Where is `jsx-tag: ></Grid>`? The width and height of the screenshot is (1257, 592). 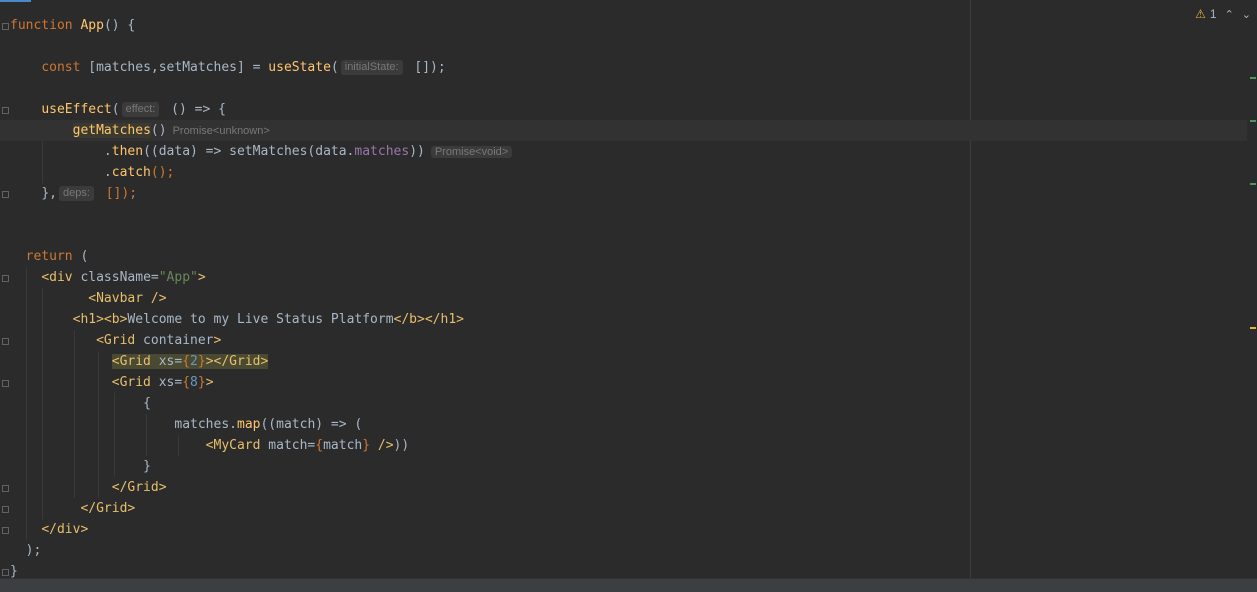 jsx-tag: ></Grid> is located at coordinates (237, 361).